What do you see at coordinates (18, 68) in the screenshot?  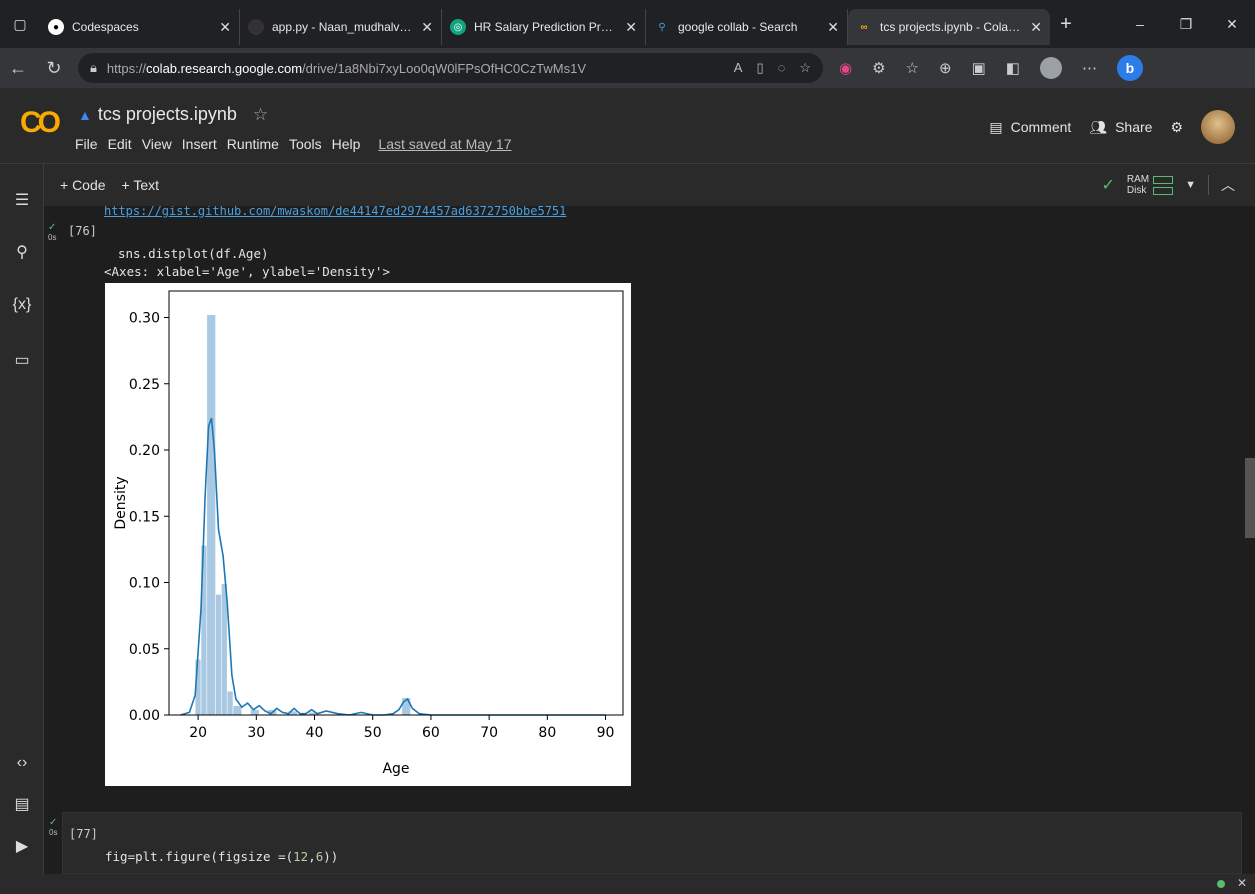 I see `back-icon: ←` at bounding box center [18, 68].